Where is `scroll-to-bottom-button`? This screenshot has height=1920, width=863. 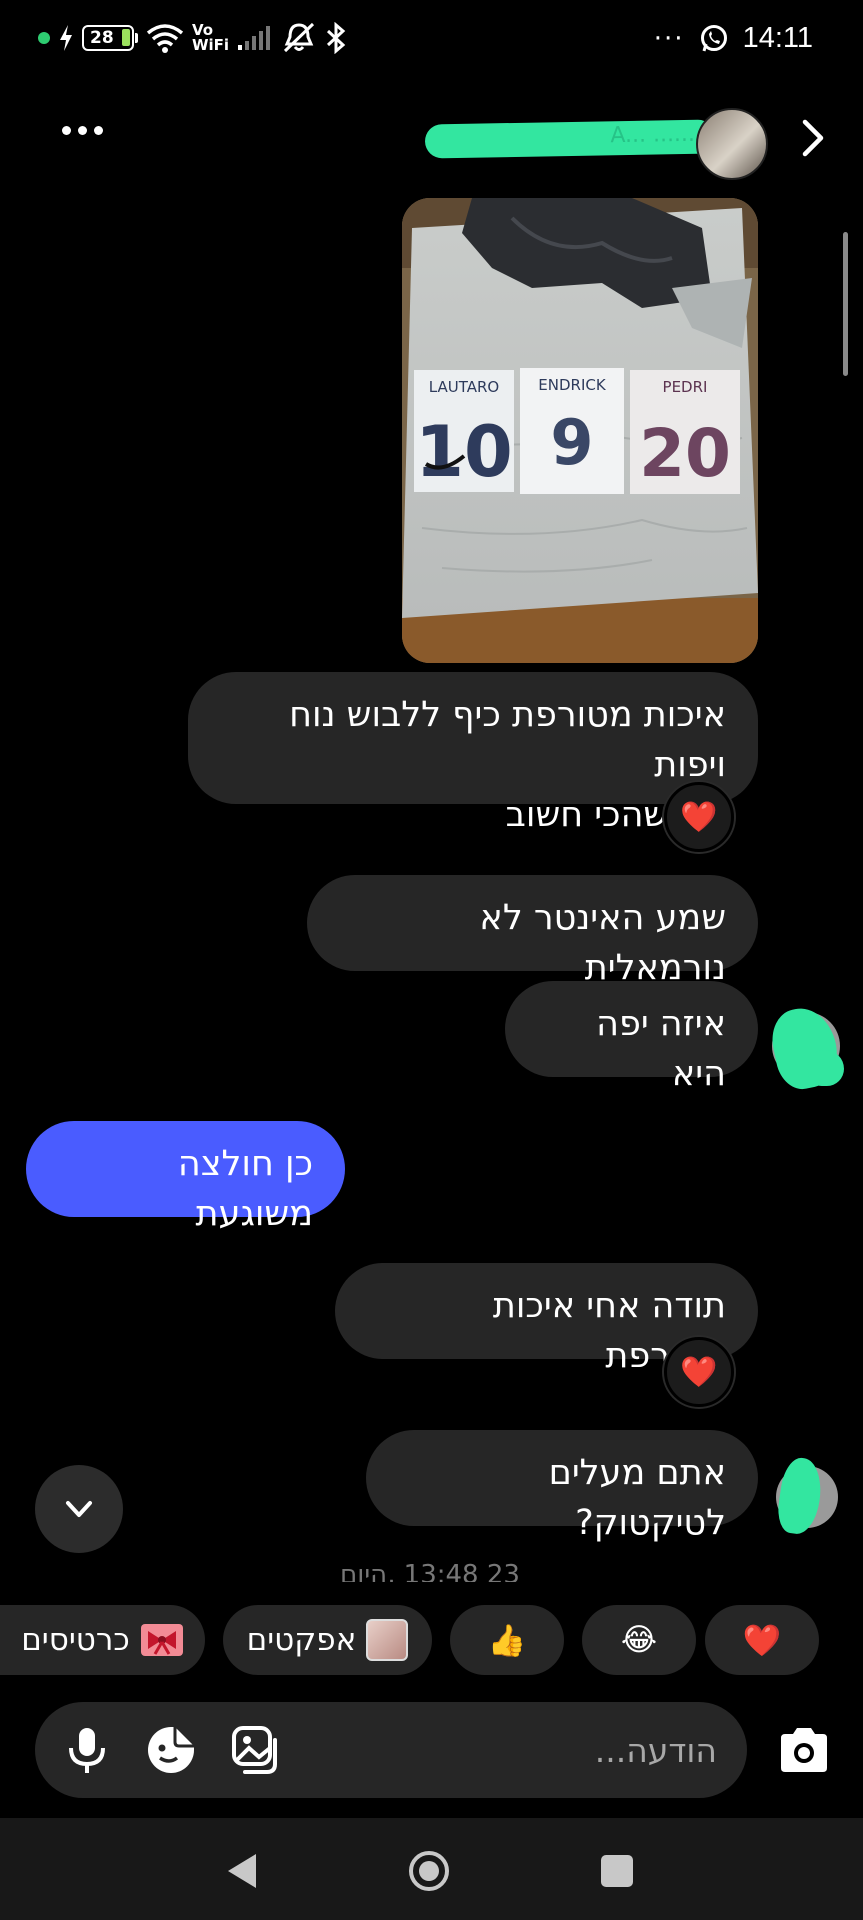 scroll-to-bottom-button is located at coordinates (79, 1509).